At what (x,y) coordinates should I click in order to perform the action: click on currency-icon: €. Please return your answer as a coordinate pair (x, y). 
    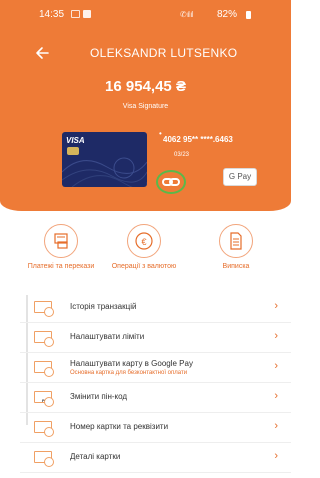
    Looking at the image, I should click on (144, 241).